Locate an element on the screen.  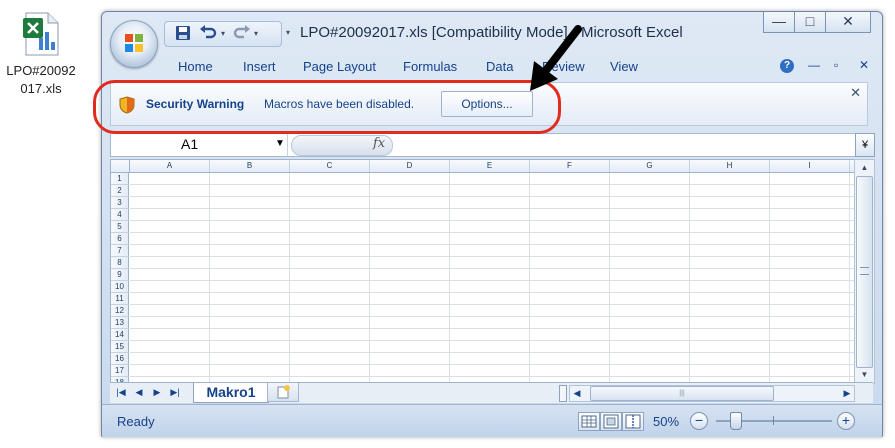
sheet-tab-makro1: Makro1 is located at coordinates (231, 393).